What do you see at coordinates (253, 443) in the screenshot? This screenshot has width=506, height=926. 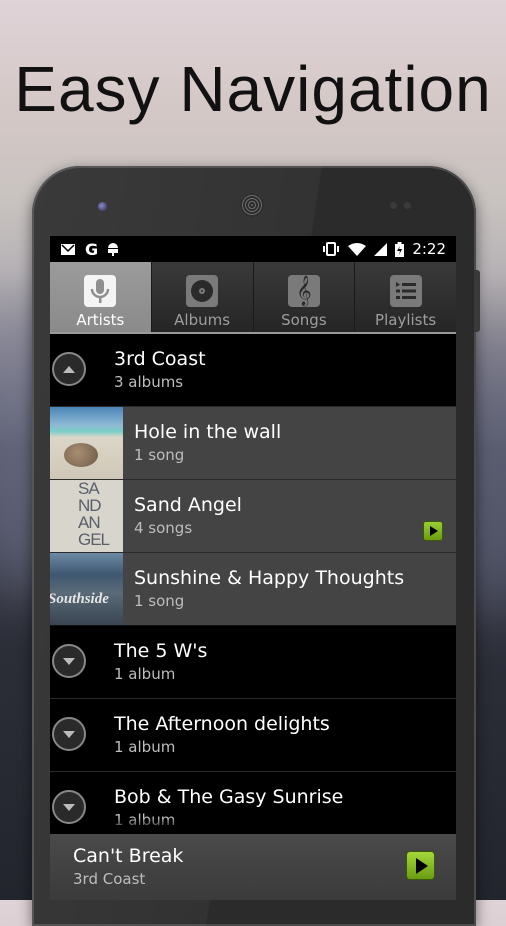 I see `album-row: Hole in the wall 1 song` at bounding box center [253, 443].